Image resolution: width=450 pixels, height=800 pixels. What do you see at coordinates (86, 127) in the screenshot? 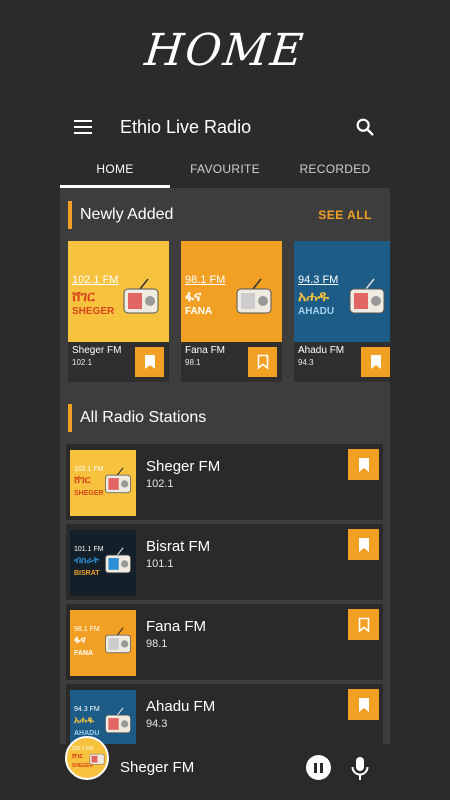
I see `menu-icon` at bounding box center [86, 127].